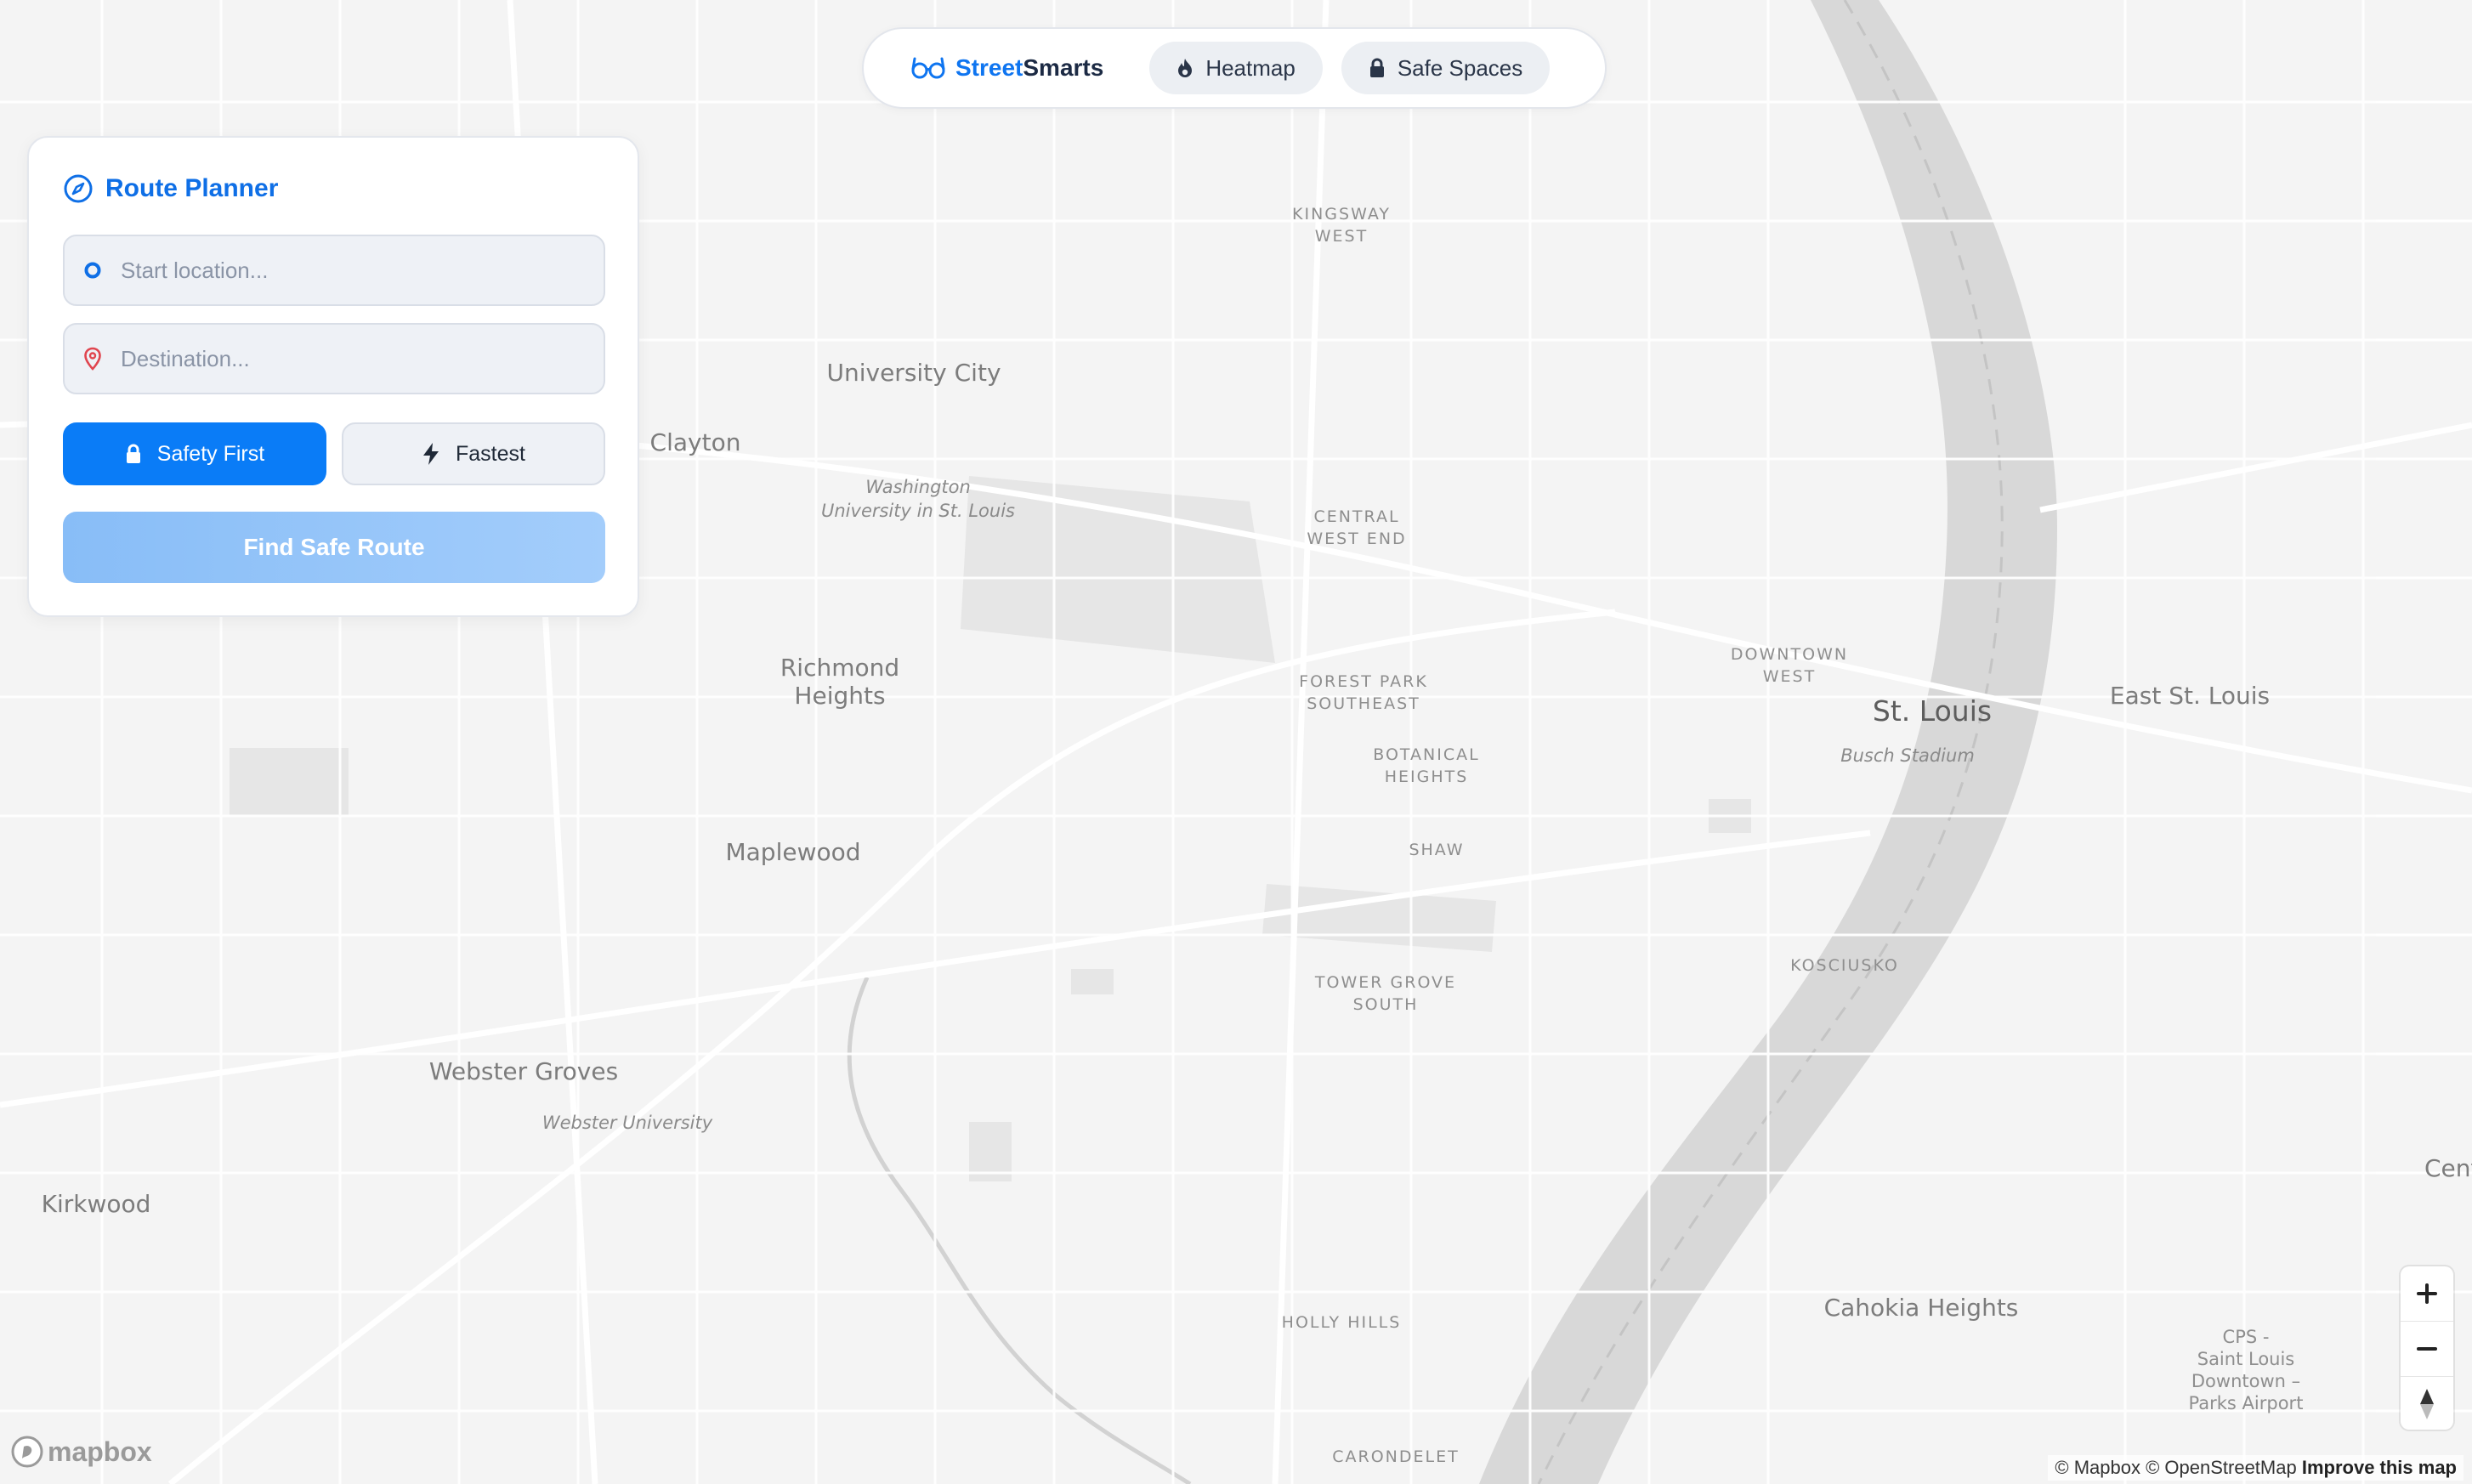 The width and height of the screenshot is (2472, 1484). I want to click on north-arrow-icon, so click(2427, 1404).